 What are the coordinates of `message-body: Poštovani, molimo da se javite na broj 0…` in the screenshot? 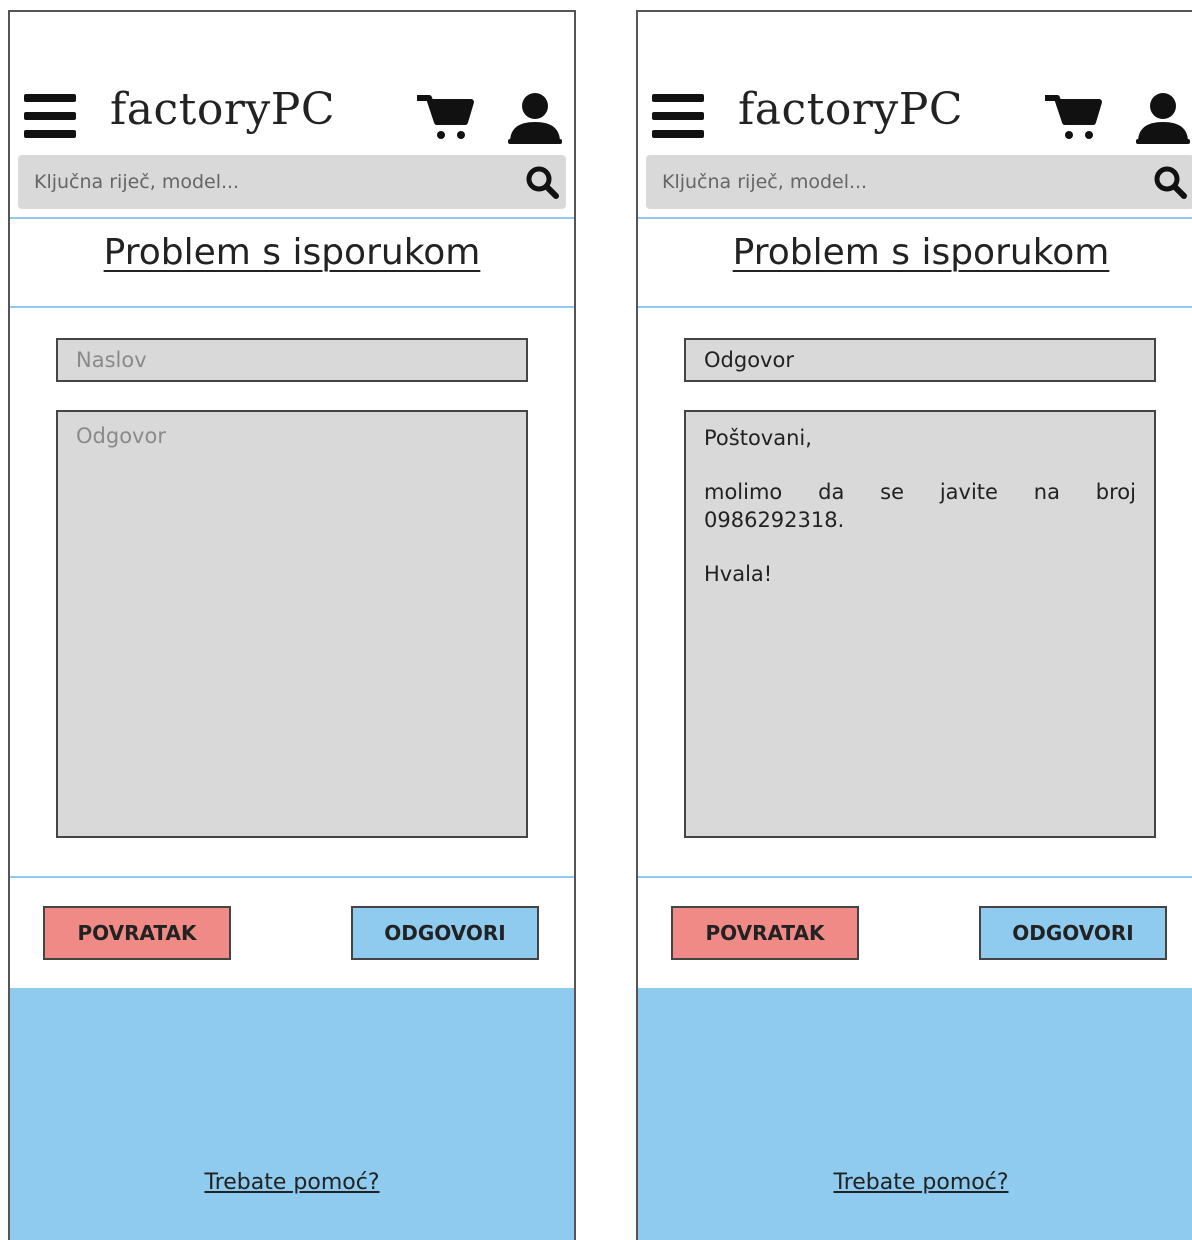 It's located at (920, 519).